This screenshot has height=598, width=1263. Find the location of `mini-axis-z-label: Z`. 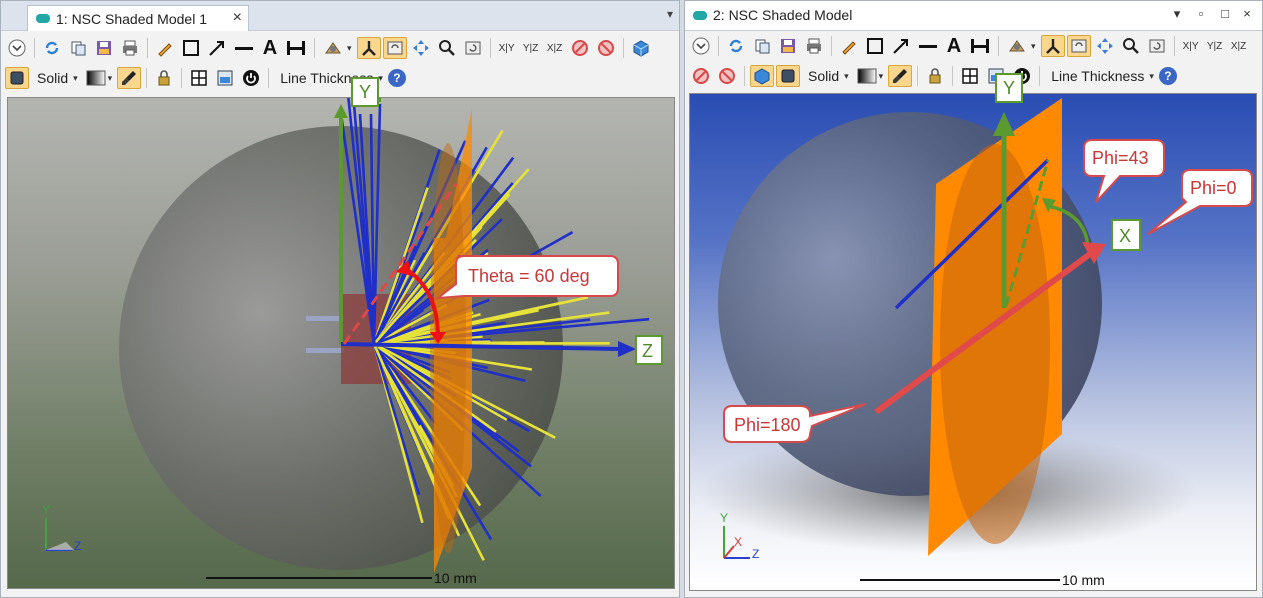

mini-axis-z-label: Z is located at coordinates (77, 546).